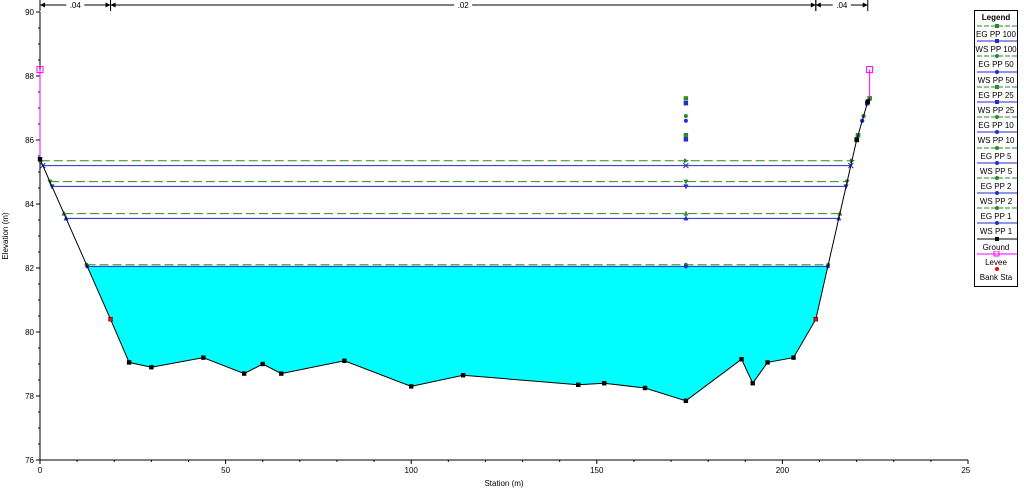  Describe the element at coordinates (503, 483) in the screenshot. I see `x-axis-label: Station (m)` at that location.